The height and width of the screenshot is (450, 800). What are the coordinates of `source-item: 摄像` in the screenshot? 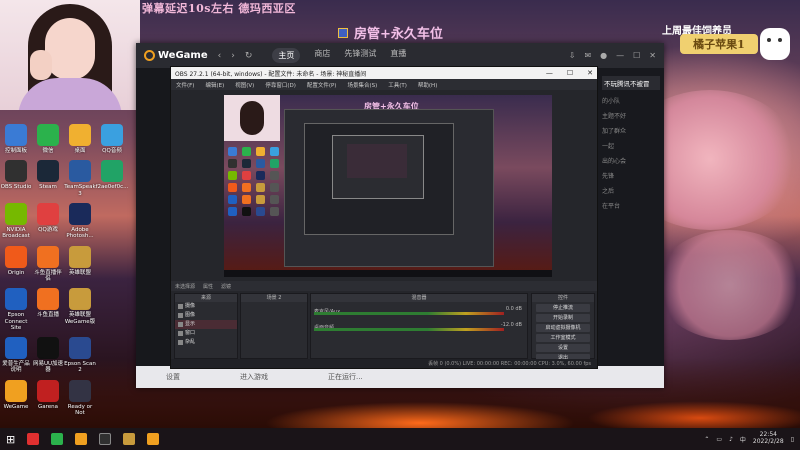 It's located at (206, 306).